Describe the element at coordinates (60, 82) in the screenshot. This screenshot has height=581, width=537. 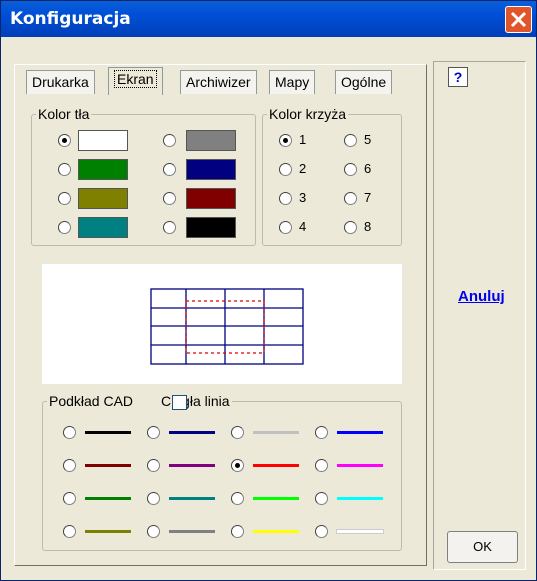
I see `tab-drukarka: Drukarka` at that location.